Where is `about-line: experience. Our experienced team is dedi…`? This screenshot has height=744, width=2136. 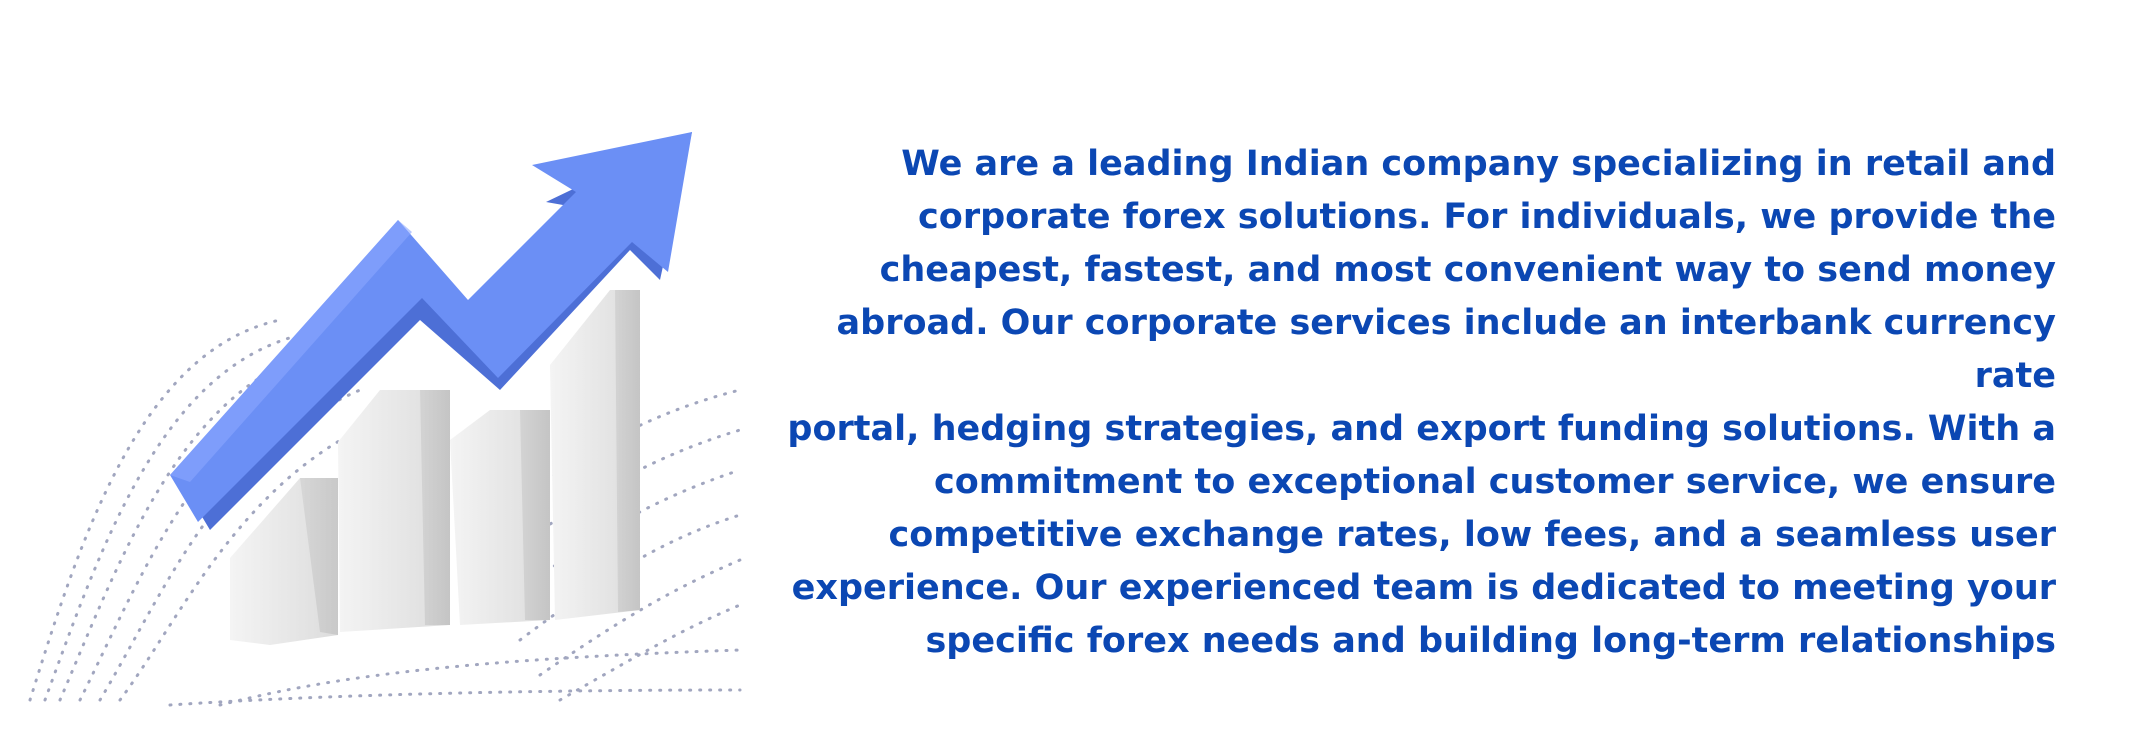
about-line: experience. Our experienced team is dedi… is located at coordinates (1423, 588).